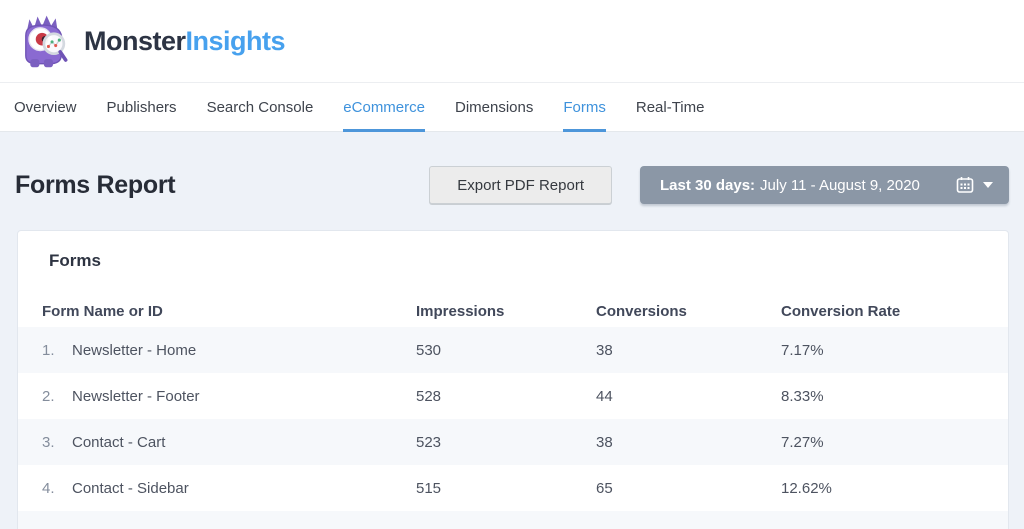 The image size is (1024, 529). Describe the element at coordinates (802, 442) in the screenshot. I see `conversion-rate-cell: 7.27%` at that location.